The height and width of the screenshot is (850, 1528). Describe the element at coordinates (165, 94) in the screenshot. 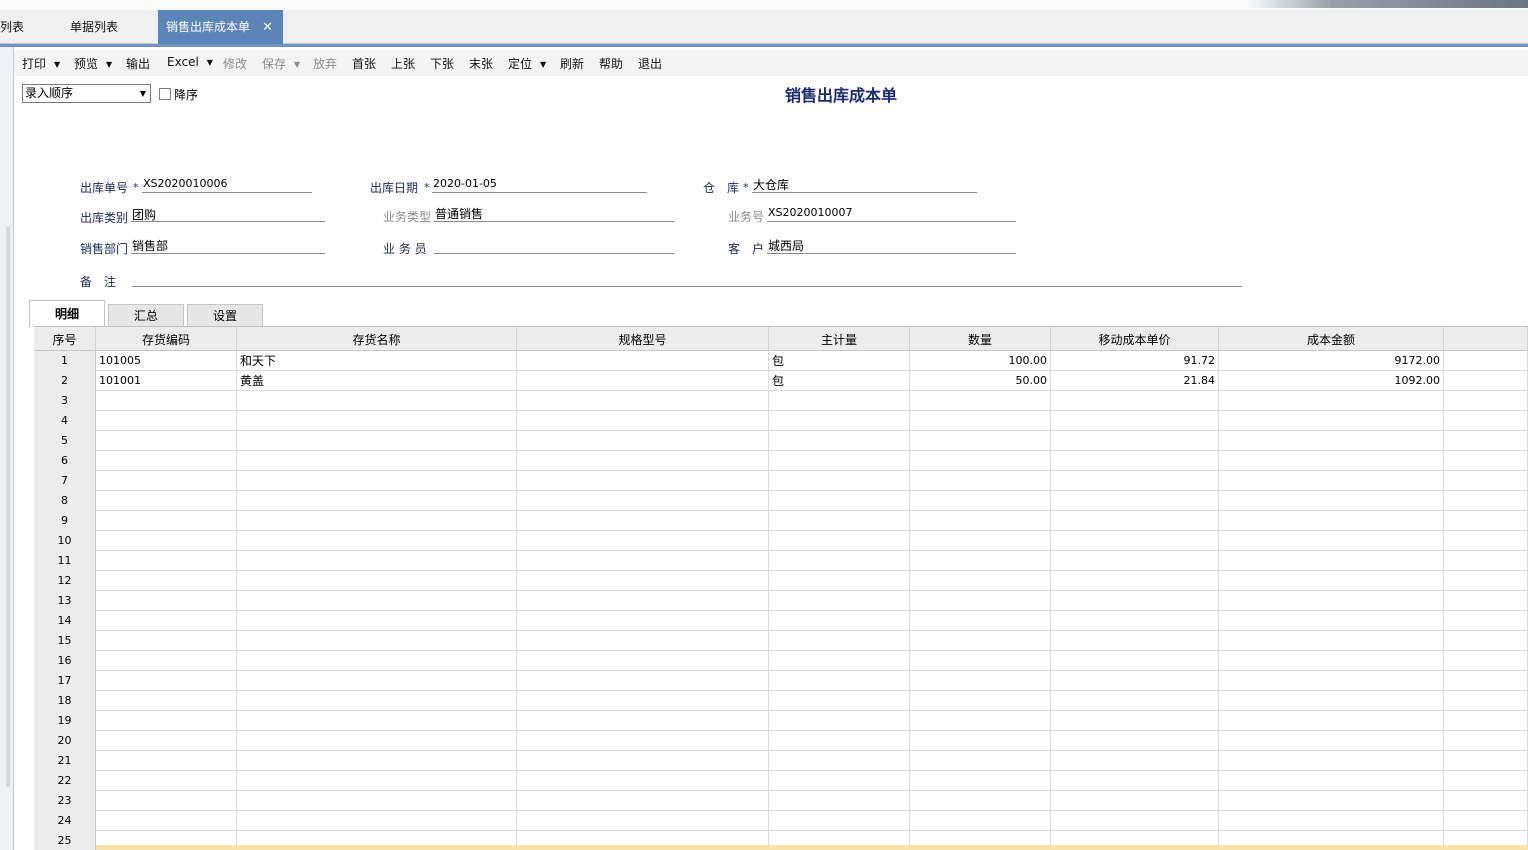

I see `descending-checkbox` at that location.